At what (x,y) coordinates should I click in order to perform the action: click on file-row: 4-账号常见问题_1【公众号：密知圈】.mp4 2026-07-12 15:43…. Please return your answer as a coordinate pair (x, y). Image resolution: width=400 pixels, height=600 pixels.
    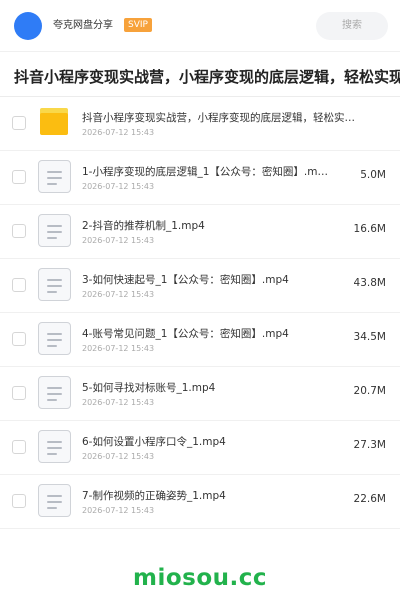
    Looking at the image, I should click on (200, 340).